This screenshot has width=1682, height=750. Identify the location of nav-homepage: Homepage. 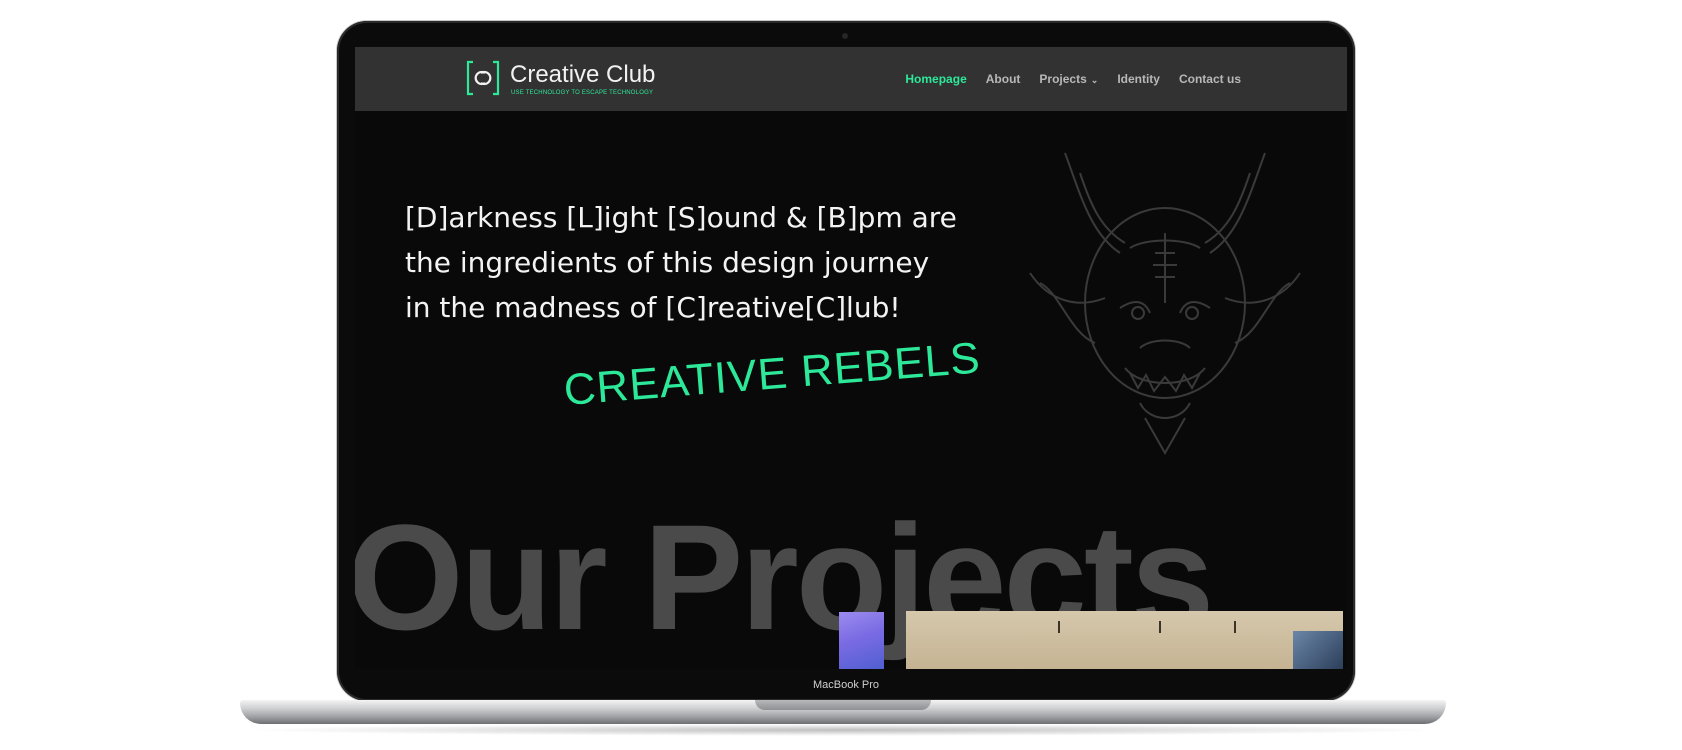
(935, 79).